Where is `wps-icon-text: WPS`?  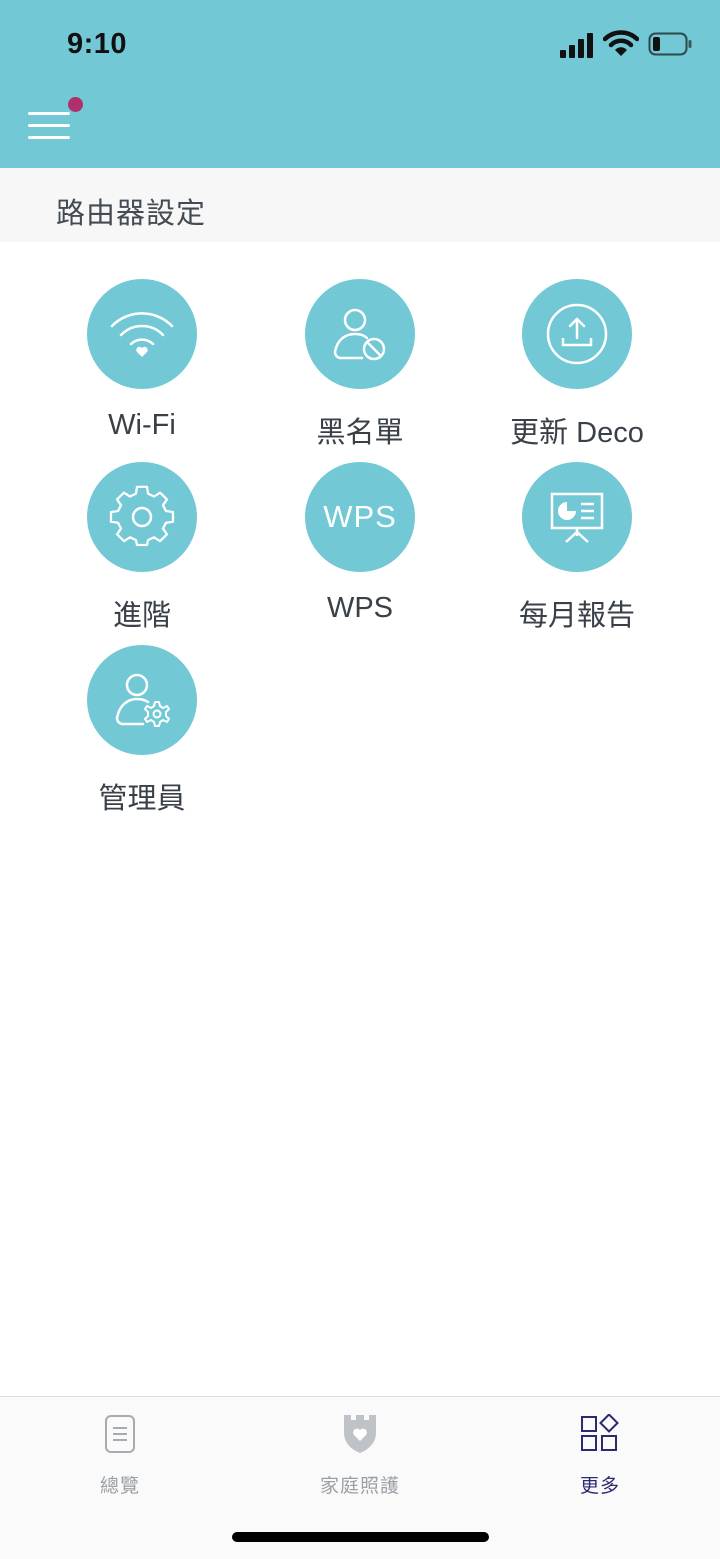 wps-icon-text: WPS is located at coordinates (360, 516).